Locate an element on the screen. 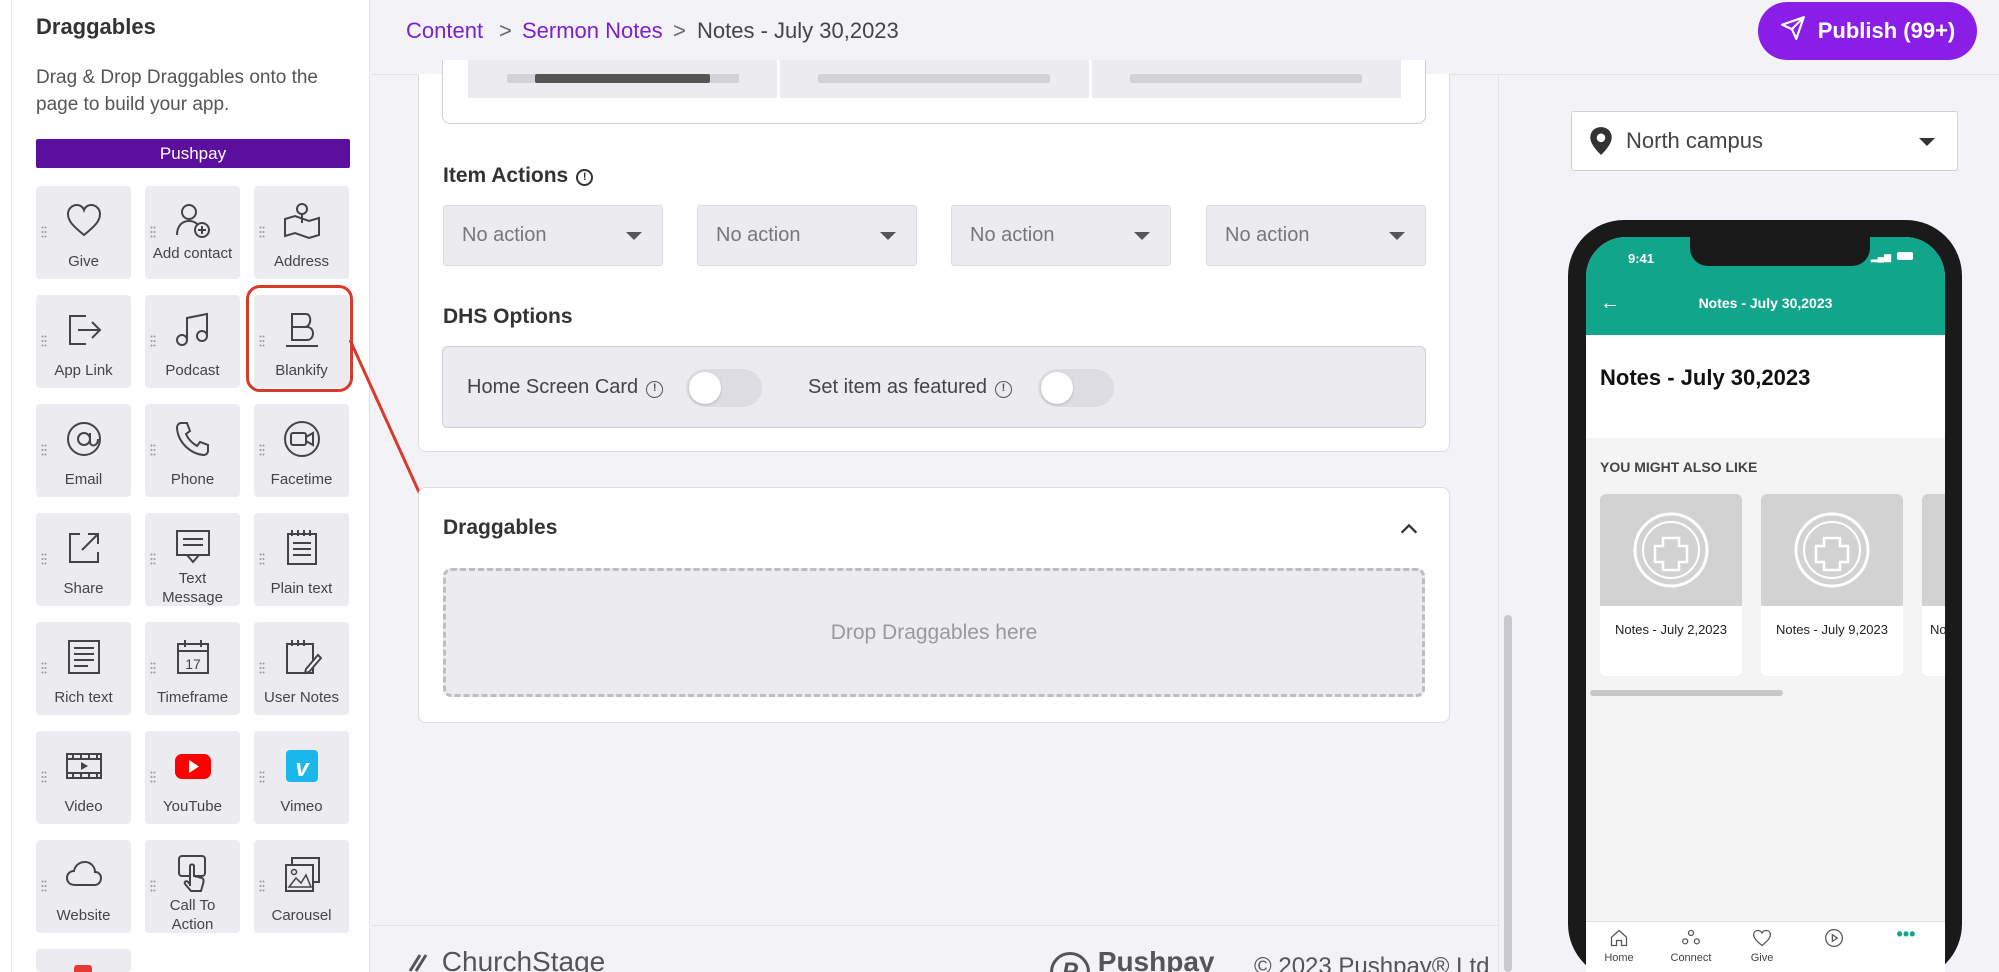 The height and width of the screenshot is (972, 1999). featured-toggle is located at coordinates (1076, 388).